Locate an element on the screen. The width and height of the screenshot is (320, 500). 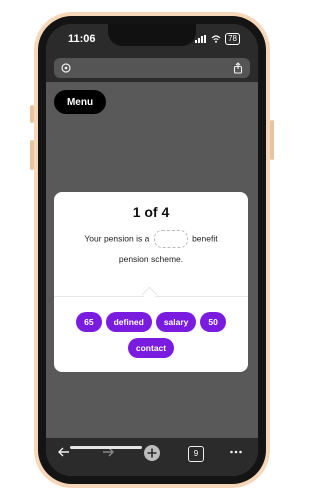
tracking-icon is located at coordinates (66, 68).